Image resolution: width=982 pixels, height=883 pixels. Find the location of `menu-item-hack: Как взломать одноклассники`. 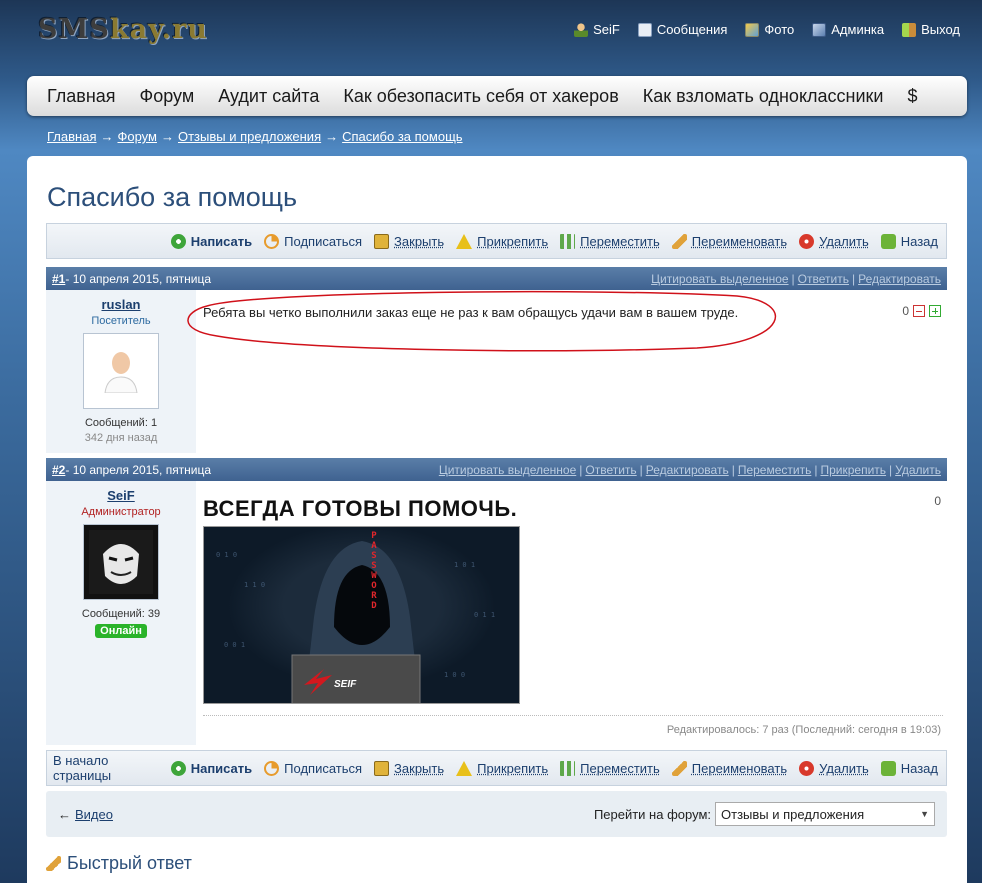

menu-item-hack: Как взломать одноклассники is located at coordinates (763, 96).